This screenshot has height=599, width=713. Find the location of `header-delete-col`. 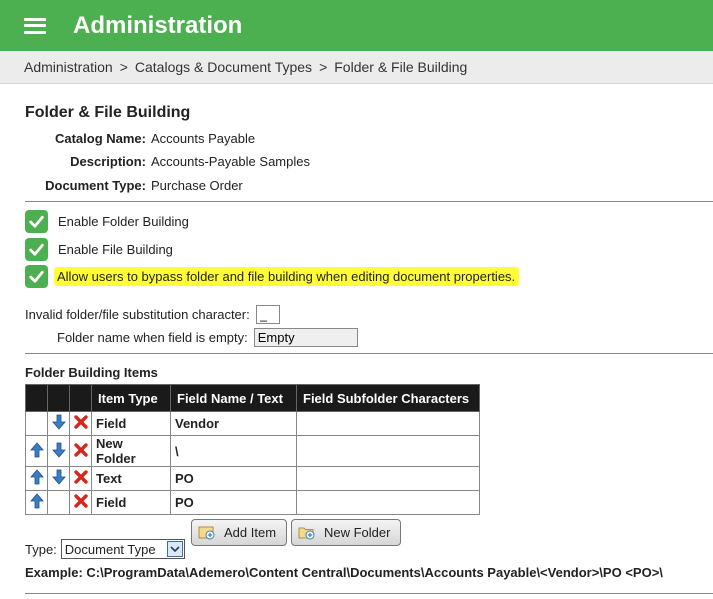

header-delete-col is located at coordinates (80, 398).